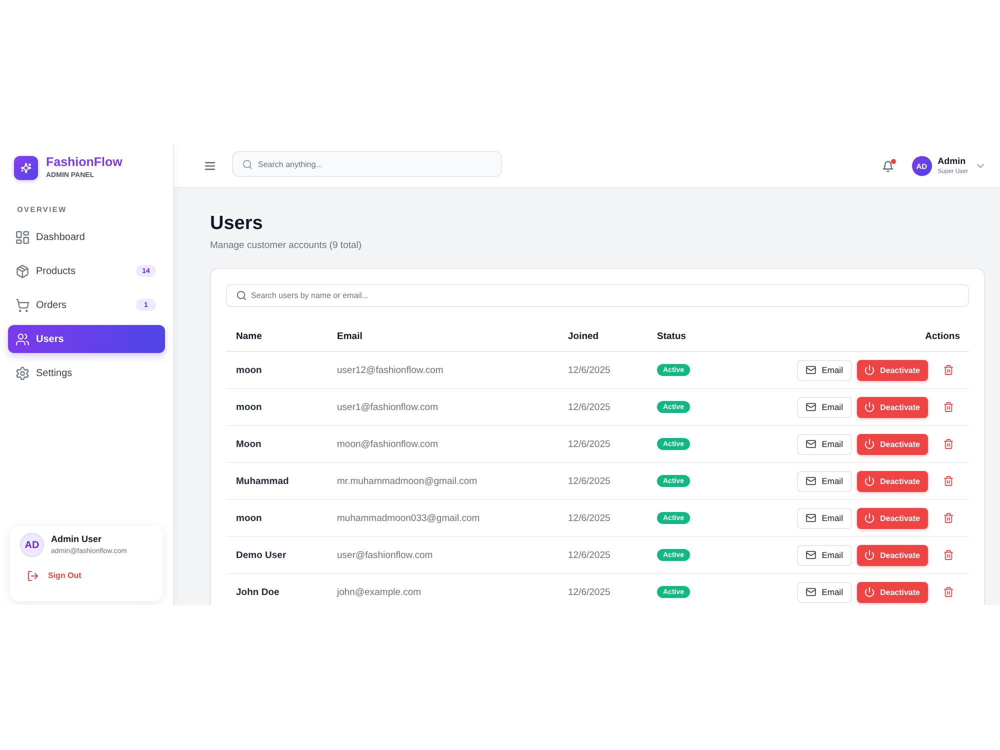  Describe the element at coordinates (33, 576) in the screenshot. I see `logout-icon` at that location.